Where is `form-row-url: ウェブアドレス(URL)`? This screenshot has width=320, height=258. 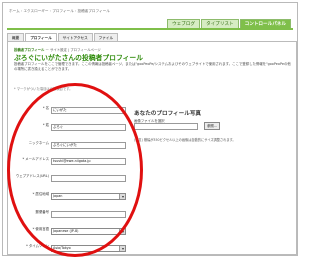 form-row-url: ウェブアドレス(URL) is located at coordinates (84, 178).